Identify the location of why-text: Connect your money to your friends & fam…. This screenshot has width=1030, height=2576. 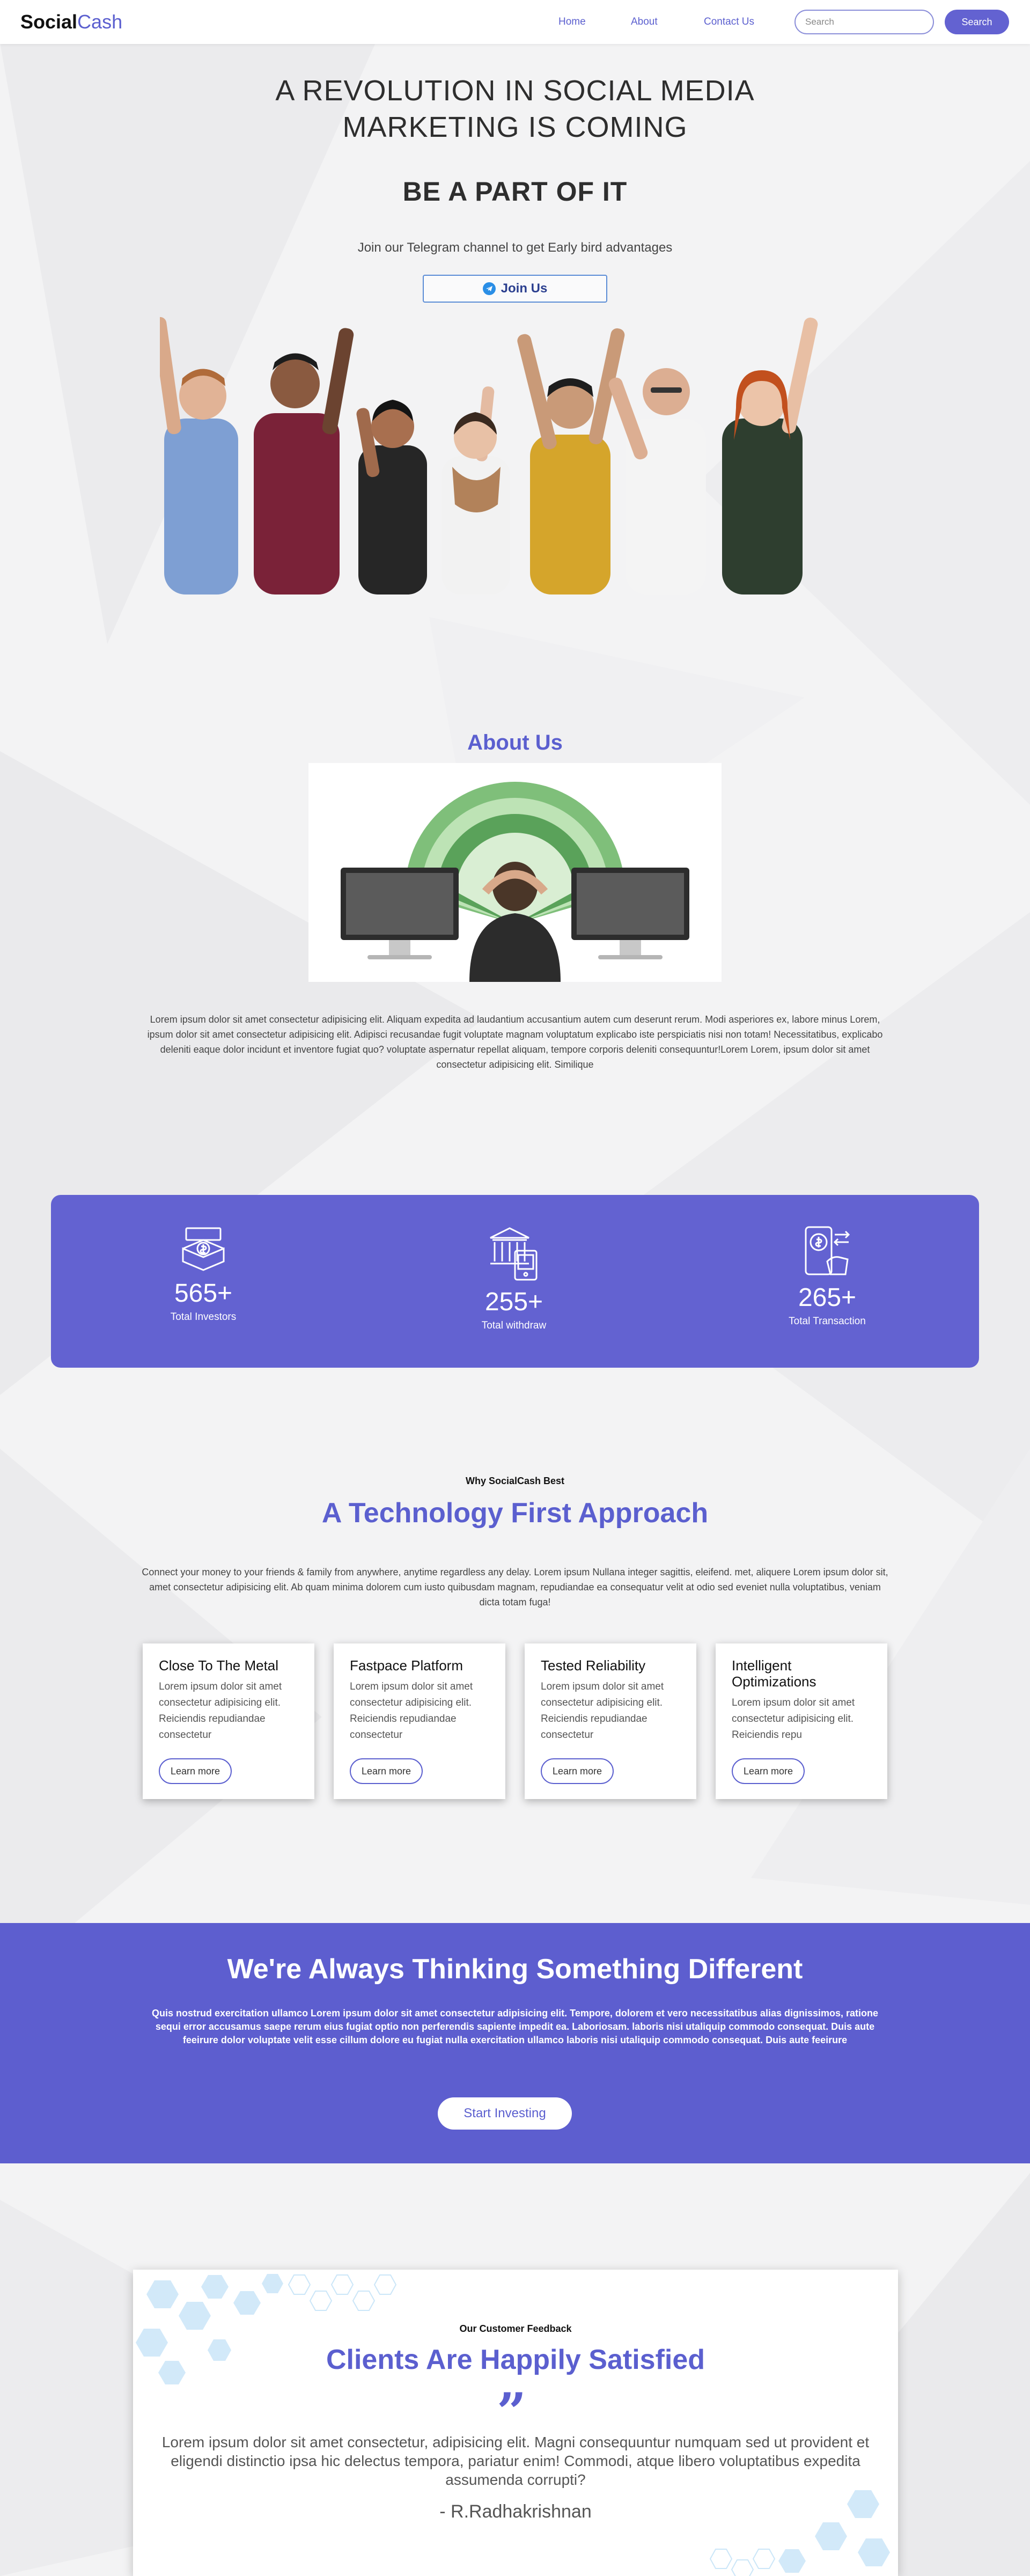
(515, 1587).